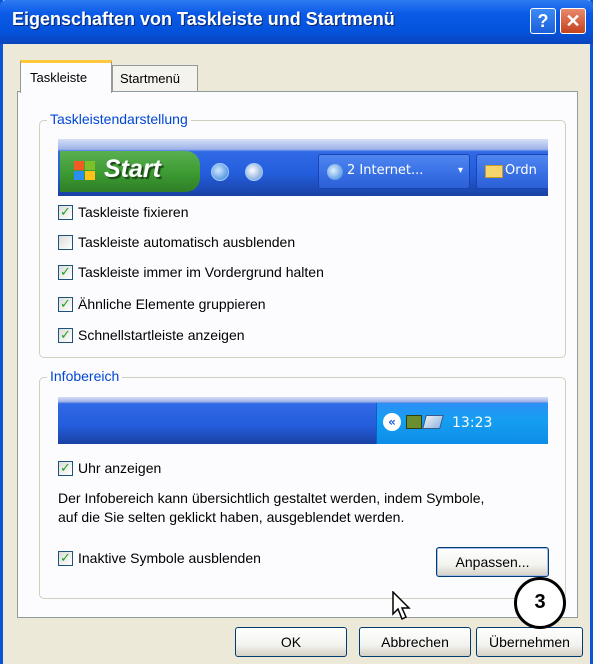 This screenshot has height=664, width=593. Describe the element at coordinates (66, 76) in the screenshot. I see `tab-taskleiste: Taskleiste` at that location.